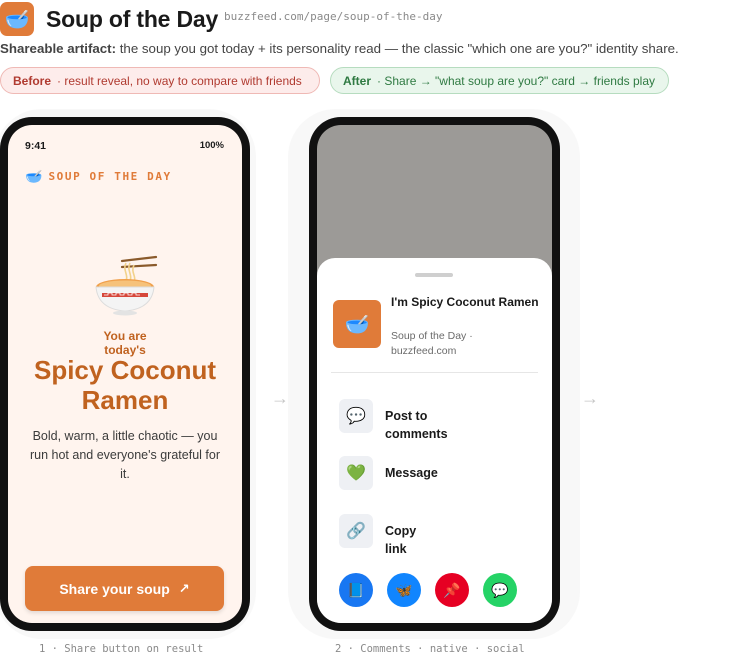 Image resolution: width=732 pixels, height=654 pixels. I want to click on share-preview-meta: Soup of the Day · buzzfeed.com, so click(432, 343).